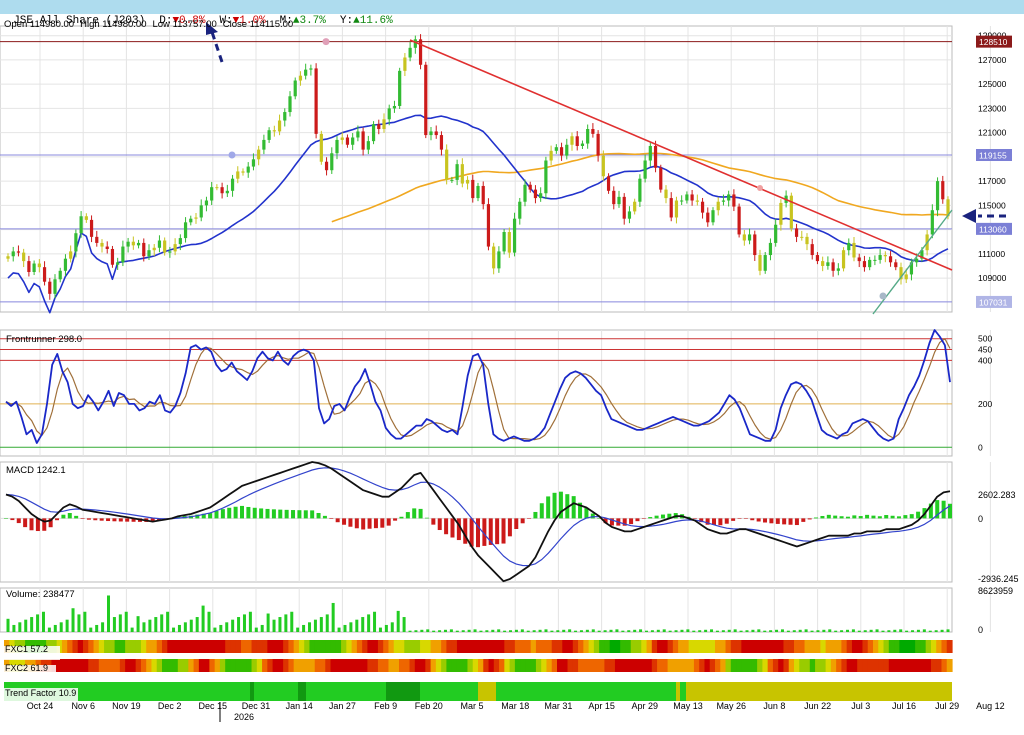 The width and height of the screenshot is (1024, 735). Describe the element at coordinates (302, 691) in the screenshot. I see `trend-factor-segment` at that location.